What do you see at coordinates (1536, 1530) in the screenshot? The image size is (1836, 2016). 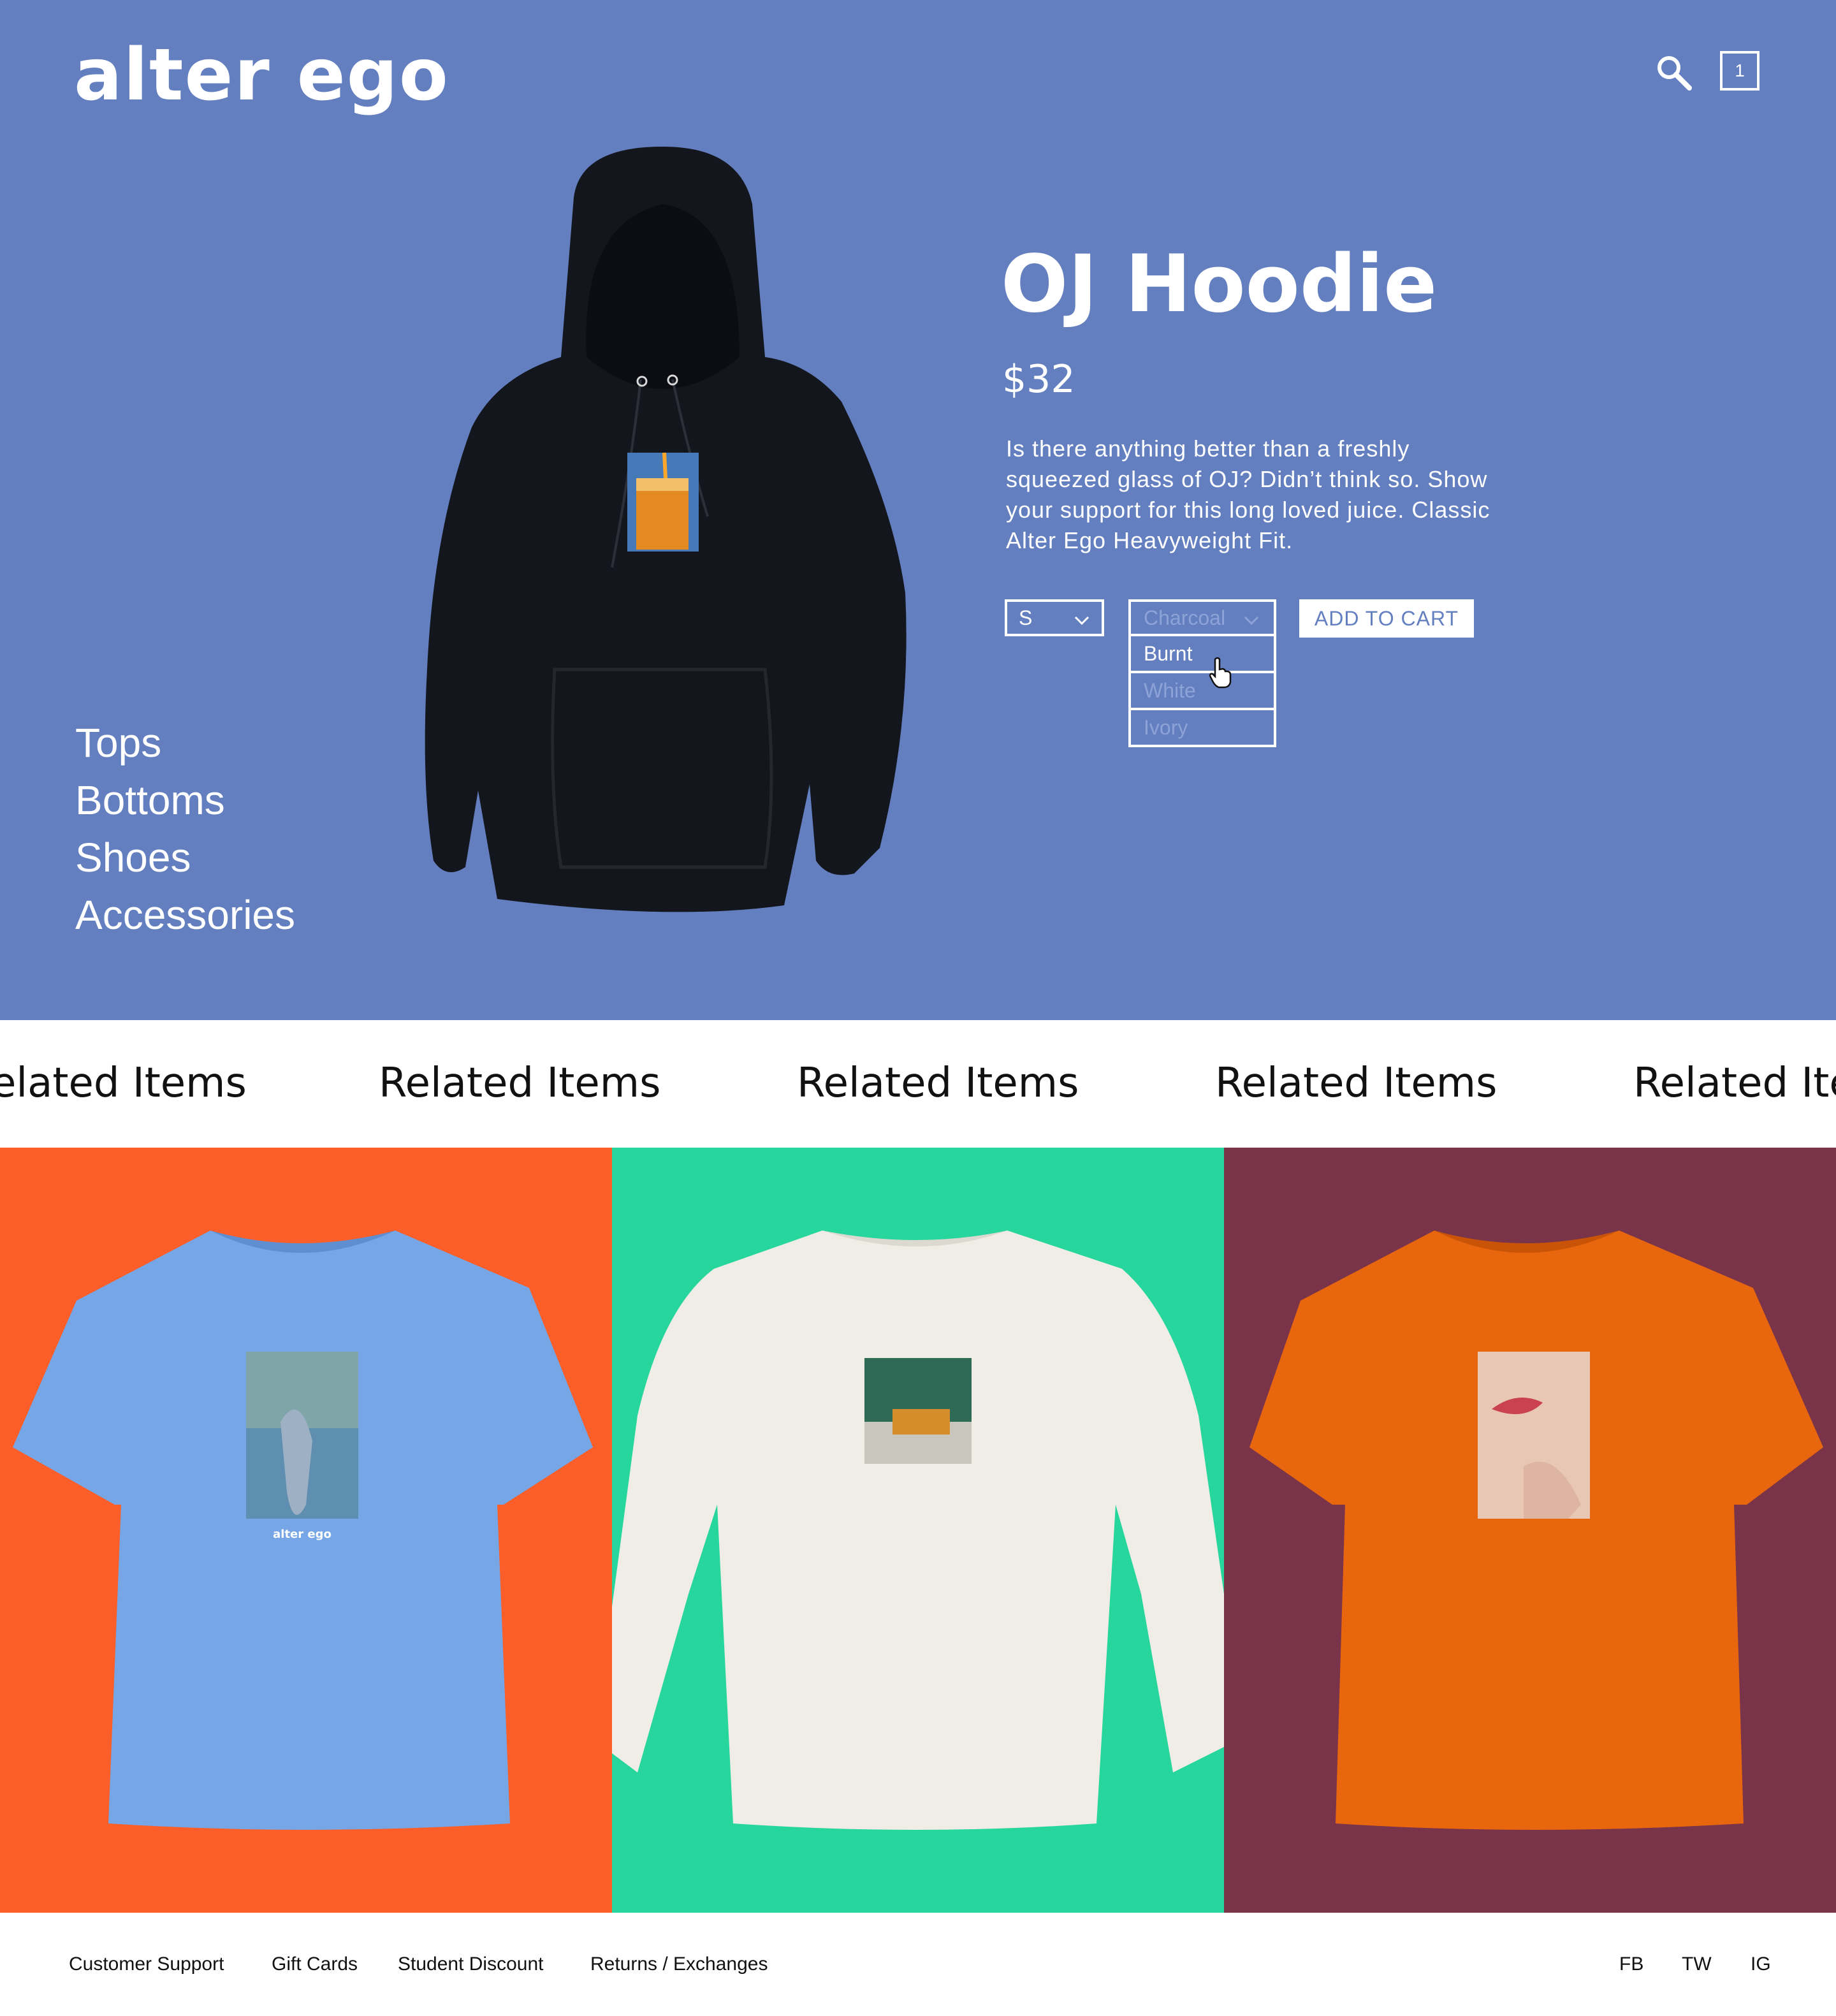 I see `product-image-orange-tee` at bounding box center [1536, 1530].